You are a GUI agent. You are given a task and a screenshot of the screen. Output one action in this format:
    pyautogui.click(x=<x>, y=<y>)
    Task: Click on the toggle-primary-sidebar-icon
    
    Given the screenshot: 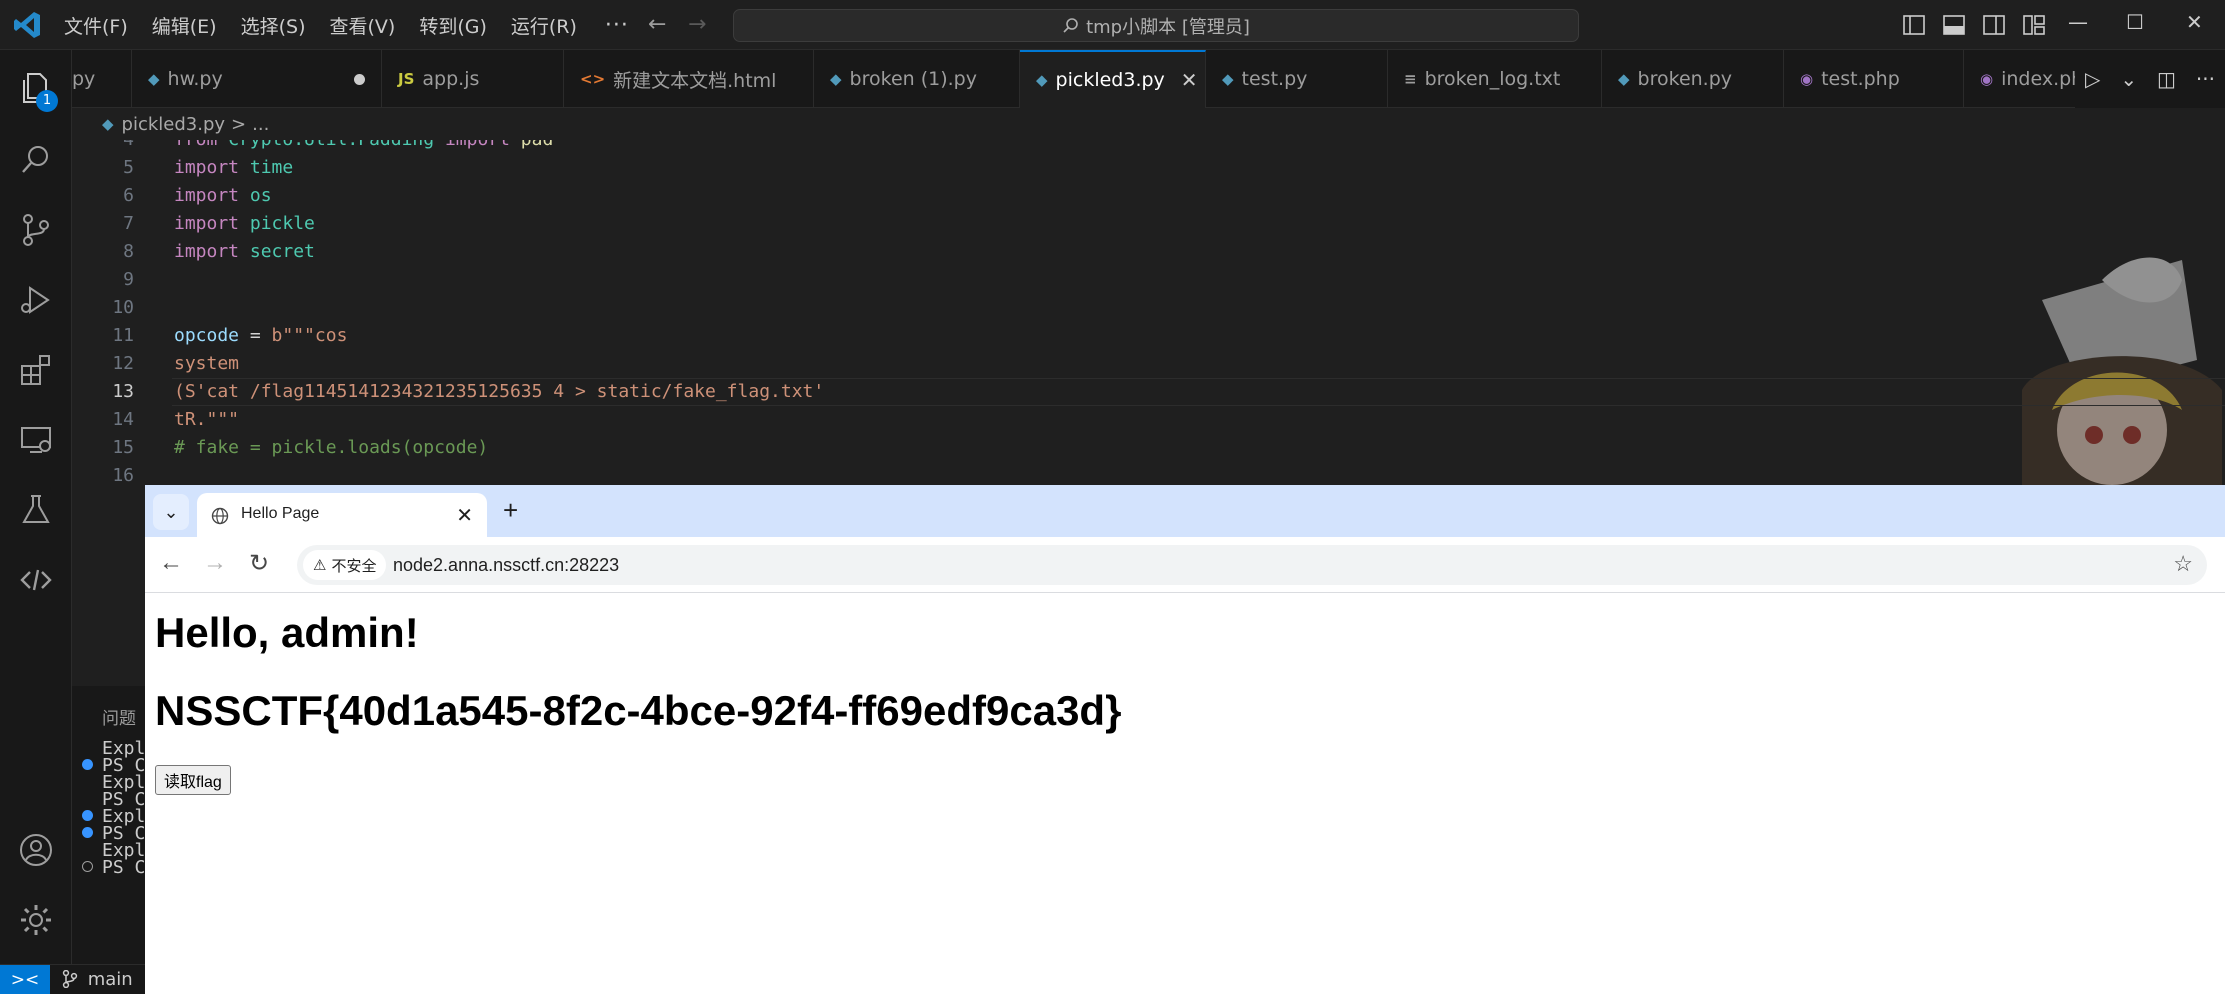 What is the action you would take?
    pyautogui.click(x=1914, y=25)
    